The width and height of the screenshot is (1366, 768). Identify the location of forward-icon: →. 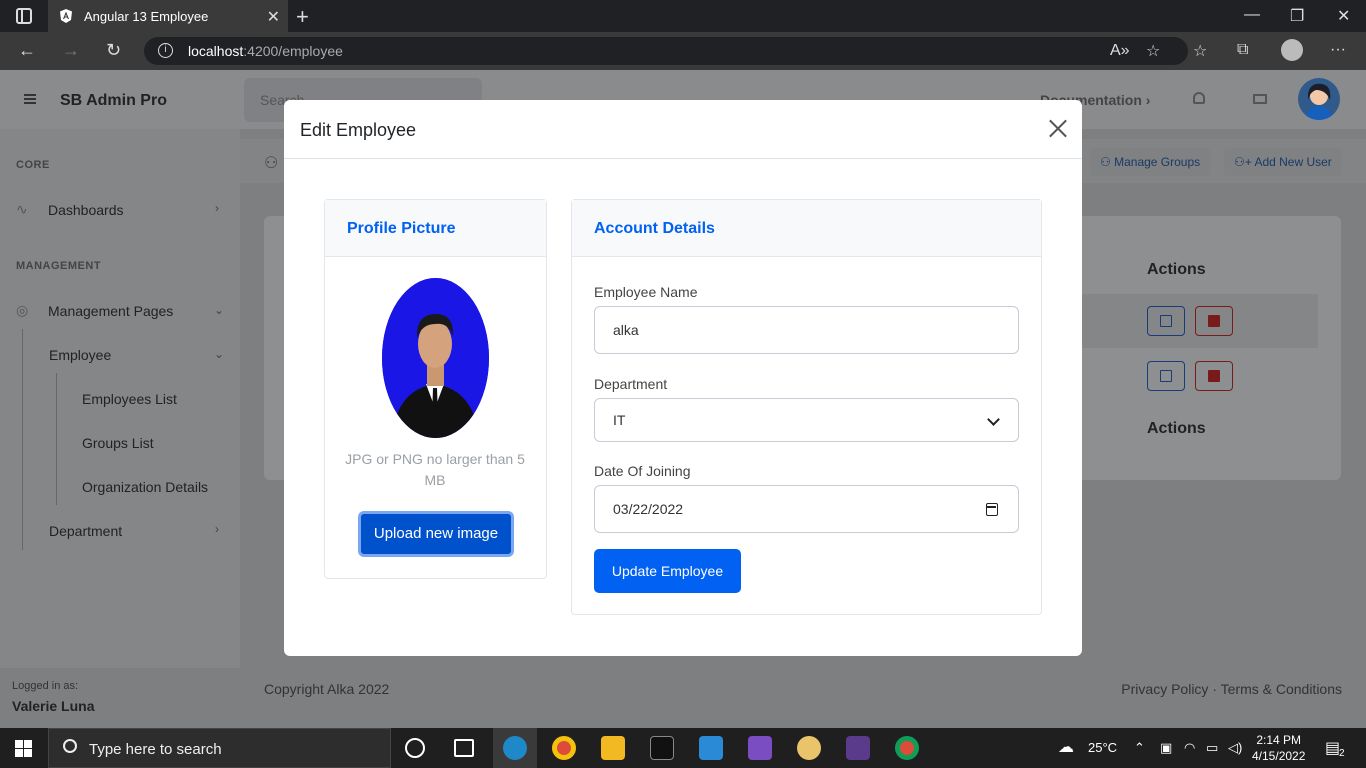
(71, 50).